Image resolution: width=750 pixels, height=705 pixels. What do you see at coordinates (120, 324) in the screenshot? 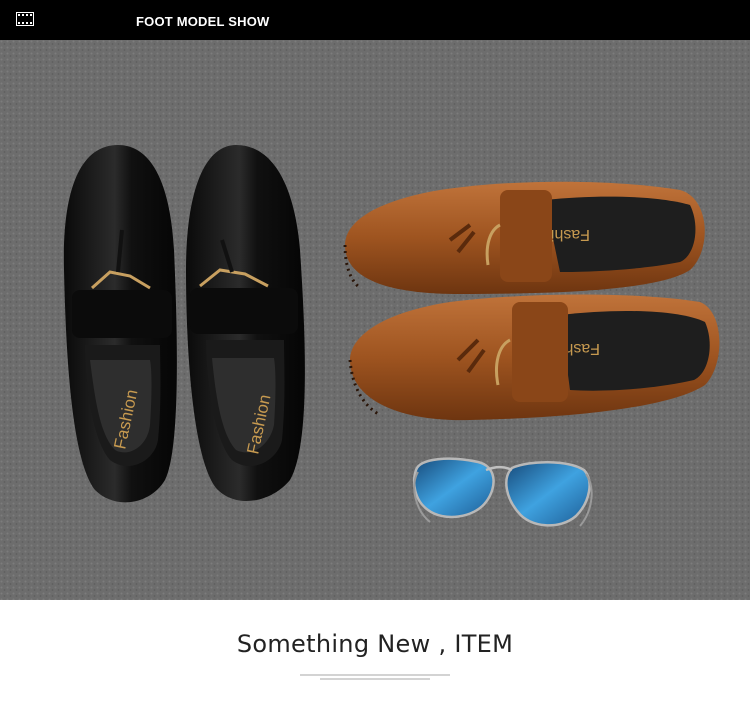
I see `black-loafer-left: Fashion` at bounding box center [120, 324].